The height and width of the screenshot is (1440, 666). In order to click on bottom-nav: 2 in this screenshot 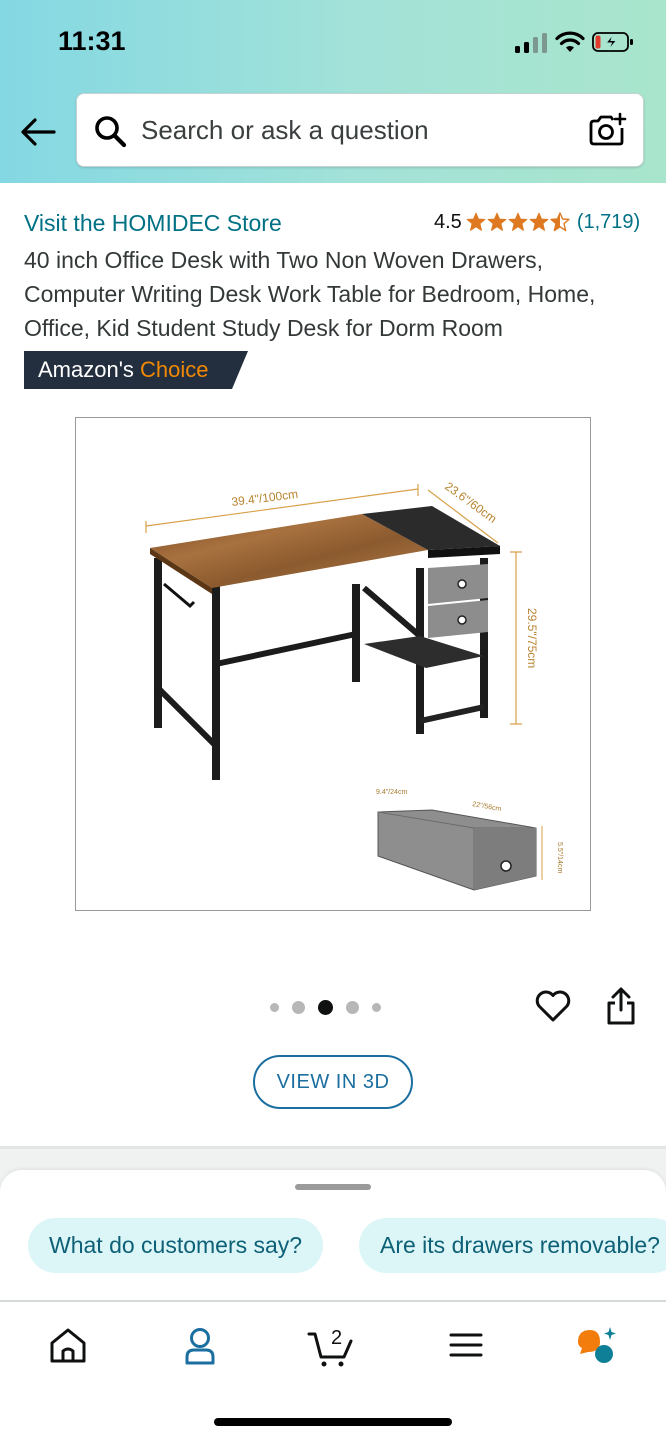, I will do `click(333, 1370)`.